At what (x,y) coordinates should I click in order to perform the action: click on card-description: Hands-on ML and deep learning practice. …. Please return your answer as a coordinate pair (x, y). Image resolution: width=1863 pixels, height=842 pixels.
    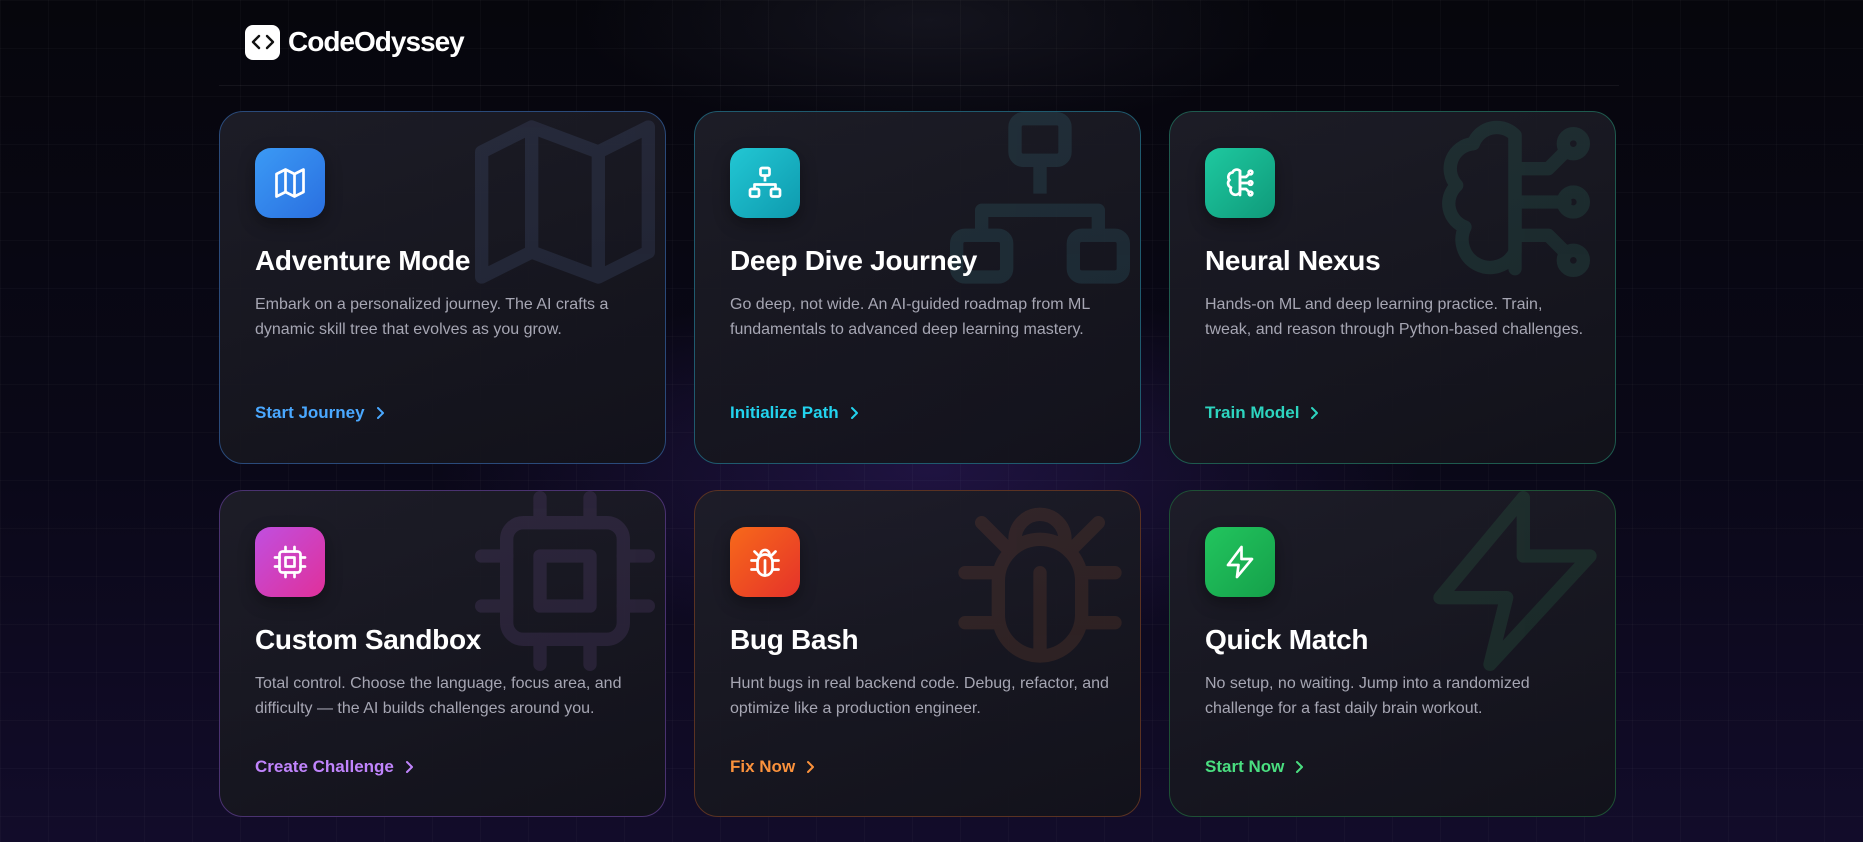
    Looking at the image, I should click on (1394, 317).